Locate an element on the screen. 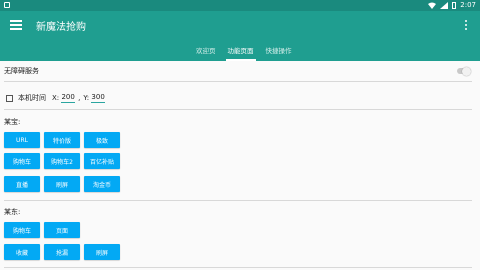 The height and width of the screenshot is (270, 480). tab-welcome: 欢迎页 is located at coordinates (206, 53).